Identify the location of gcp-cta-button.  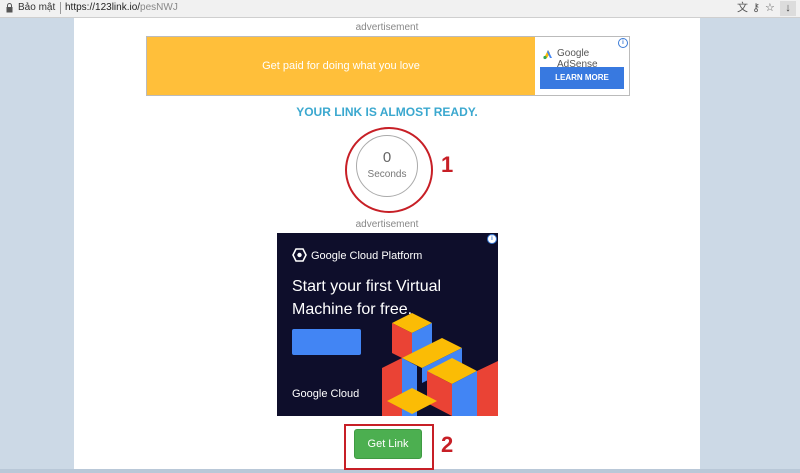
(326, 342).